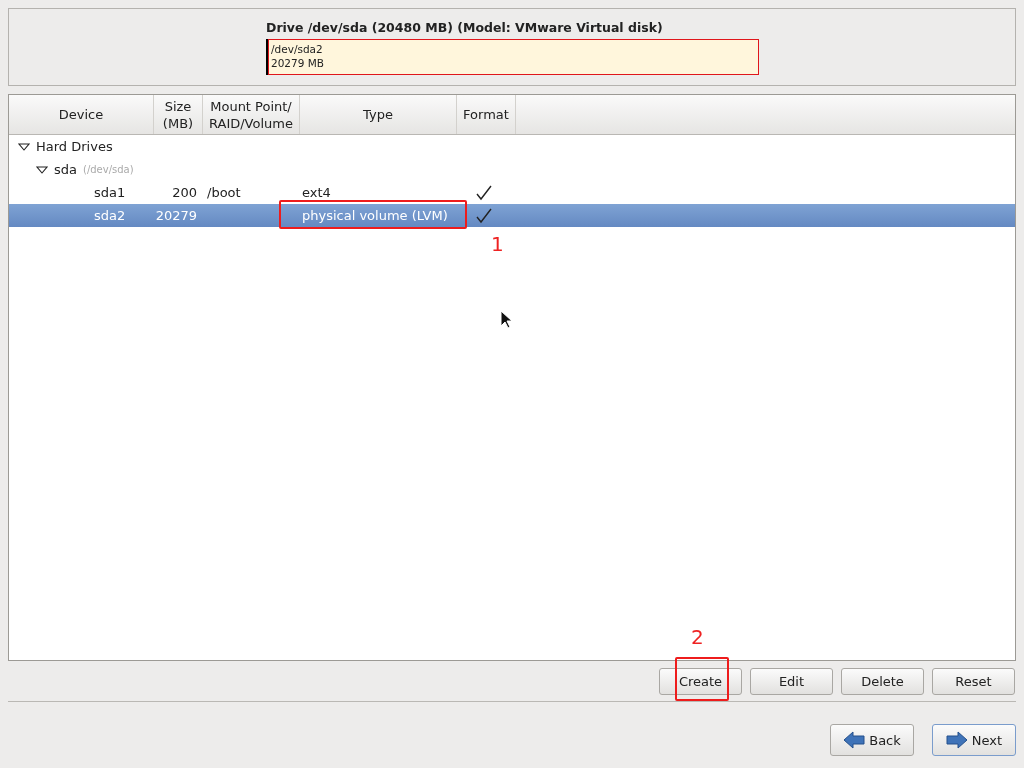  Describe the element at coordinates (176, 215) in the screenshot. I see `size-cell: 20279` at that location.